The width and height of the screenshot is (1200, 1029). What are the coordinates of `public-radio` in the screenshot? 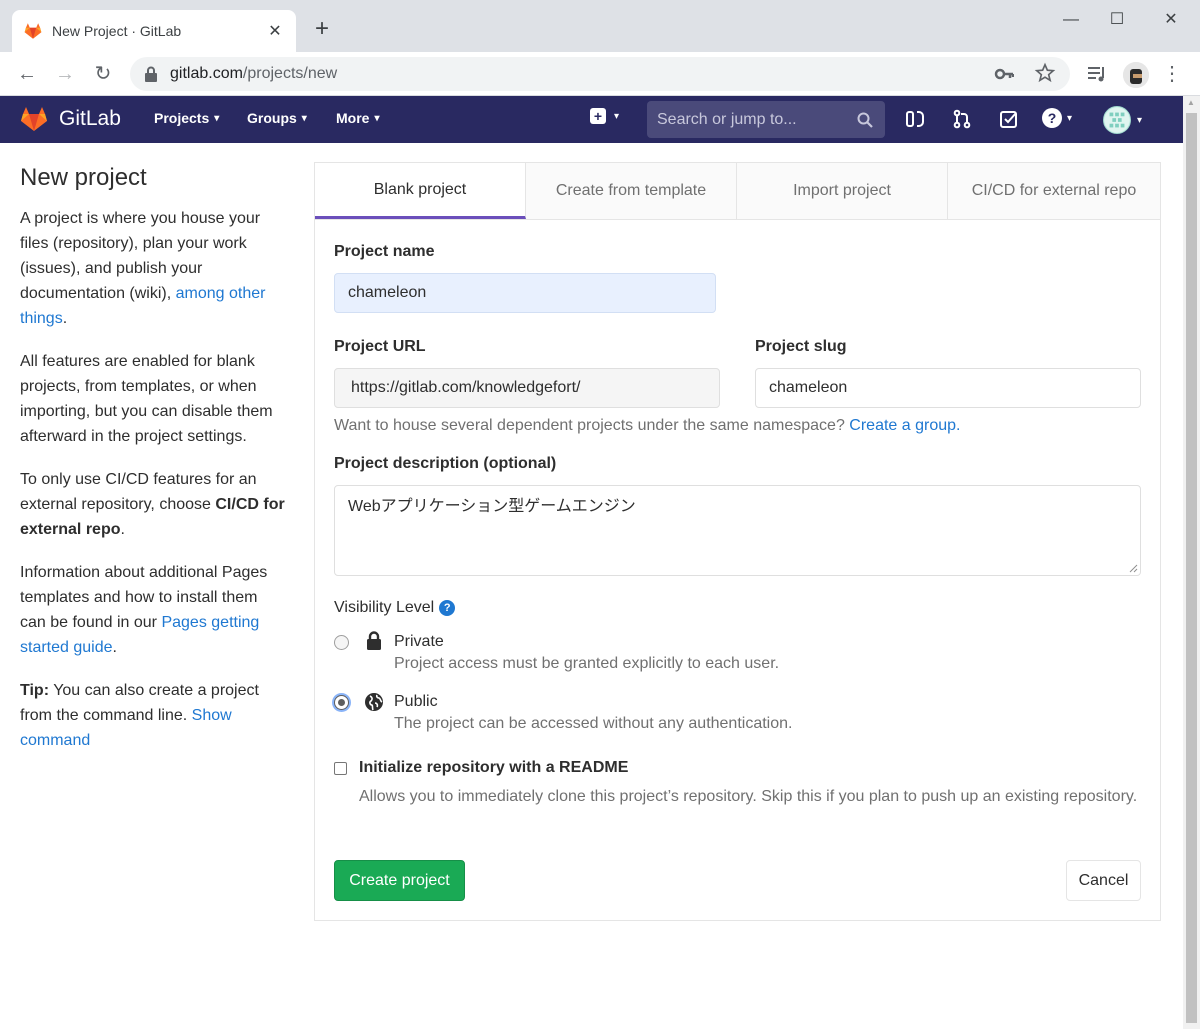 It's located at (341, 702).